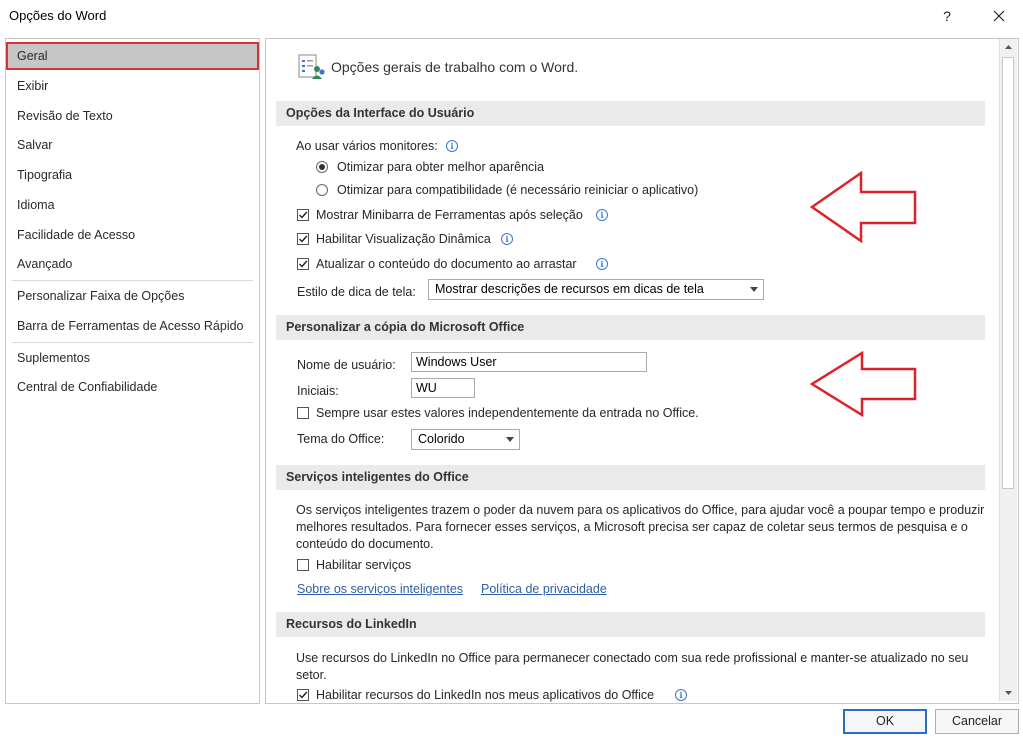  I want to click on chevron-up-icon, so click(1008, 47).